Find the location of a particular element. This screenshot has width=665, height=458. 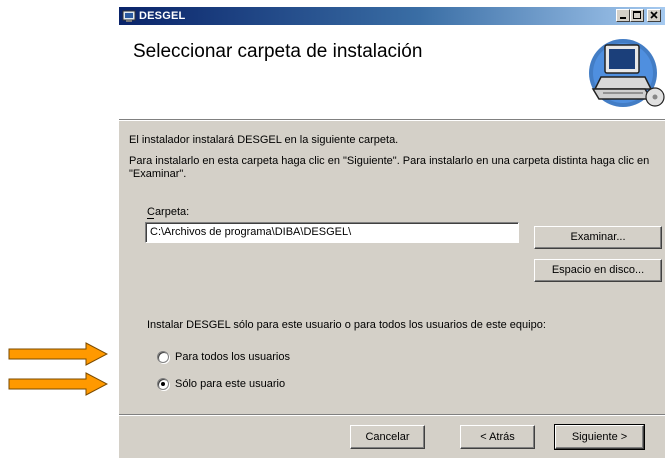

next-button: Siguiente > is located at coordinates (599, 437).